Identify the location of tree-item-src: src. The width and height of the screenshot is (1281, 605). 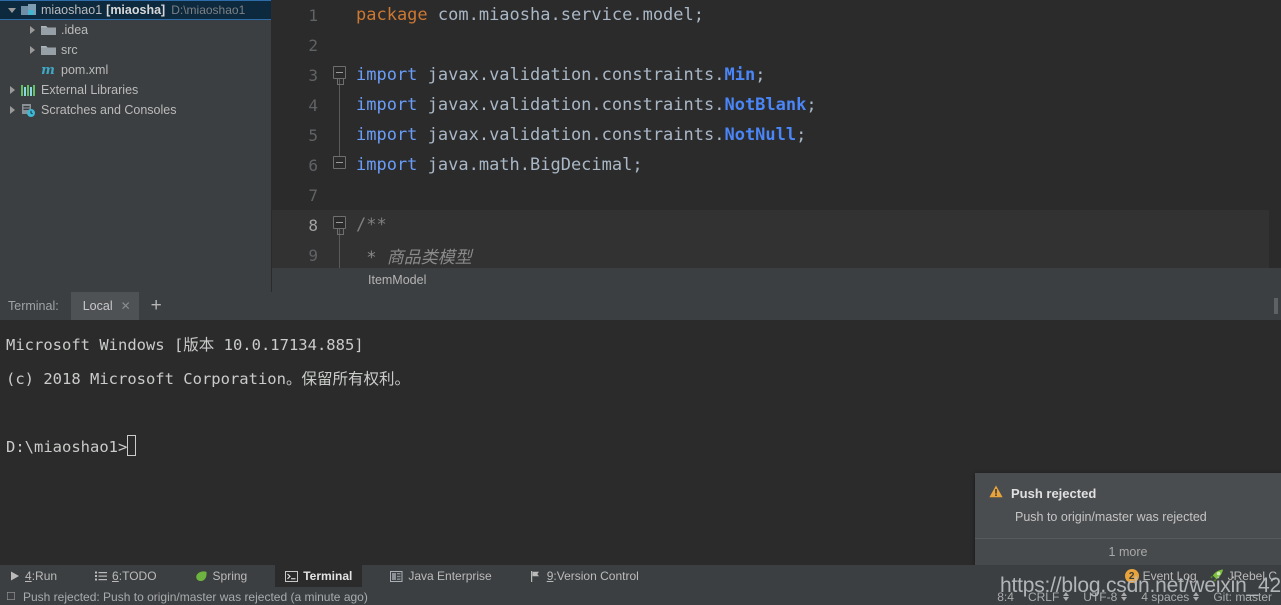
(135, 50).